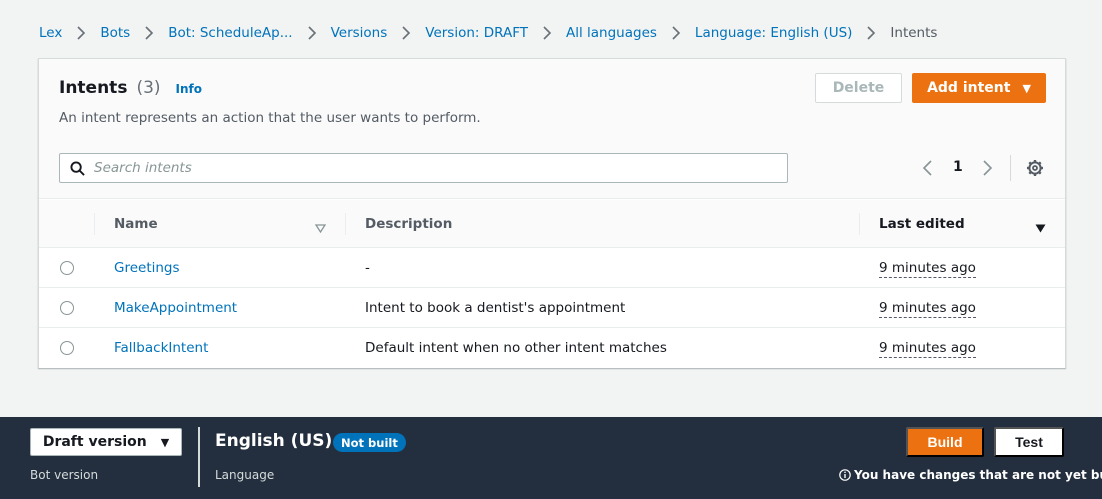 This screenshot has height=499, width=1102. What do you see at coordinates (928, 168) in the screenshot?
I see `prev-page-icon` at bounding box center [928, 168].